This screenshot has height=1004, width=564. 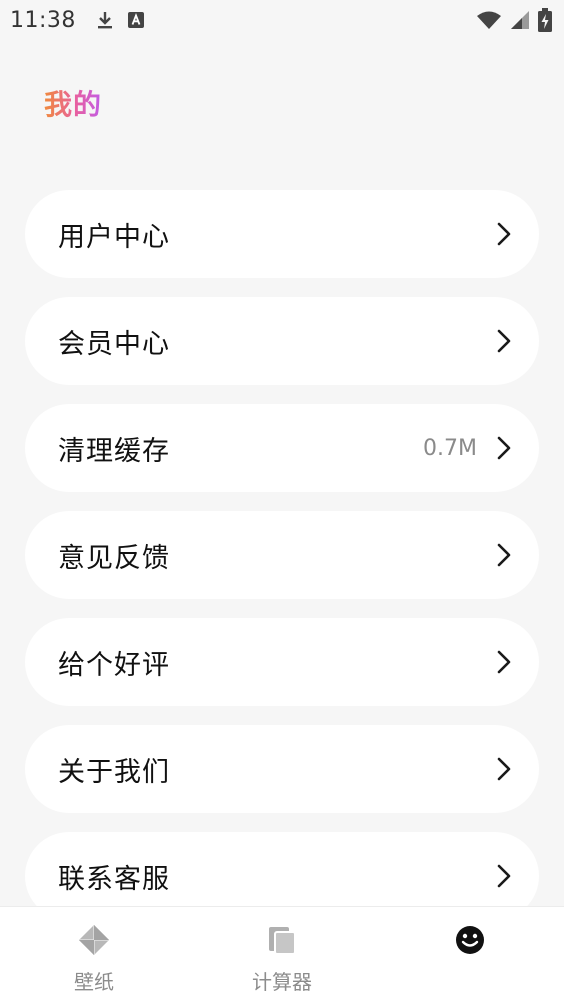 I want to click on bottom-nav: 壁纸 计算器, so click(x=282, y=955).